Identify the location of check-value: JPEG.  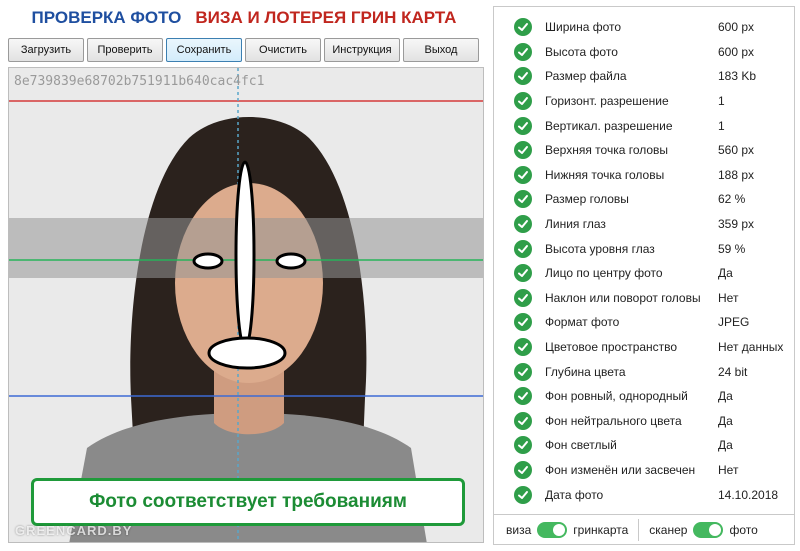
(734, 322).